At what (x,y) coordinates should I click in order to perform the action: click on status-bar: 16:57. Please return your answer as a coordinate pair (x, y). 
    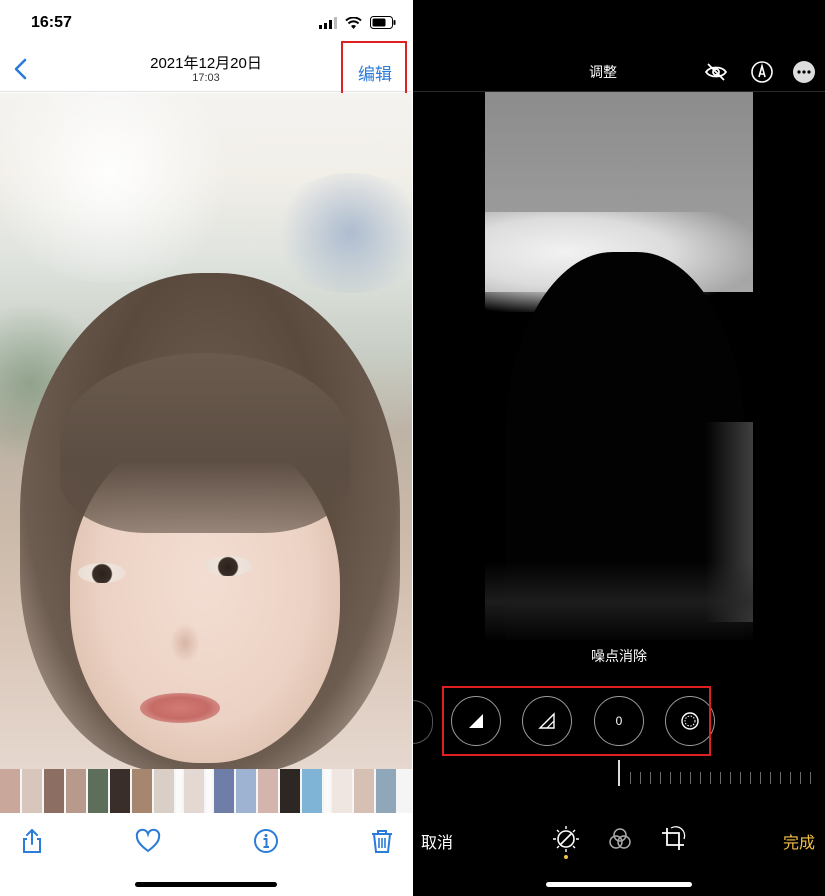
    Looking at the image, I should click on (206, 23).